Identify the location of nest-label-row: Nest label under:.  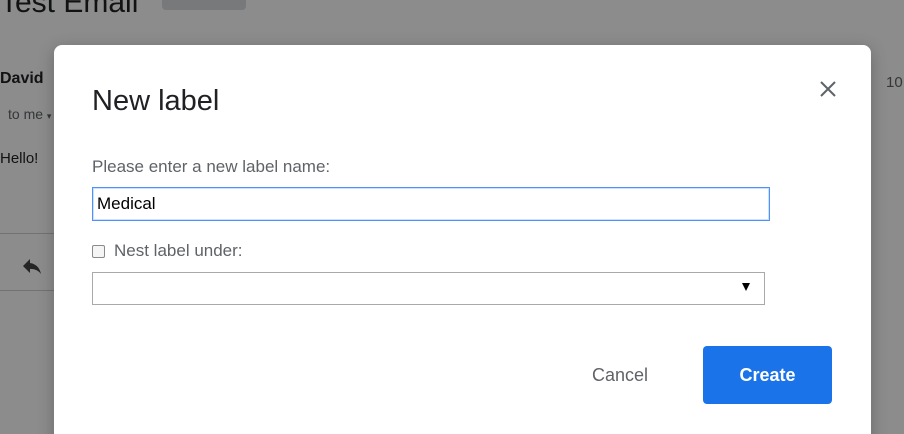
(167, 251).